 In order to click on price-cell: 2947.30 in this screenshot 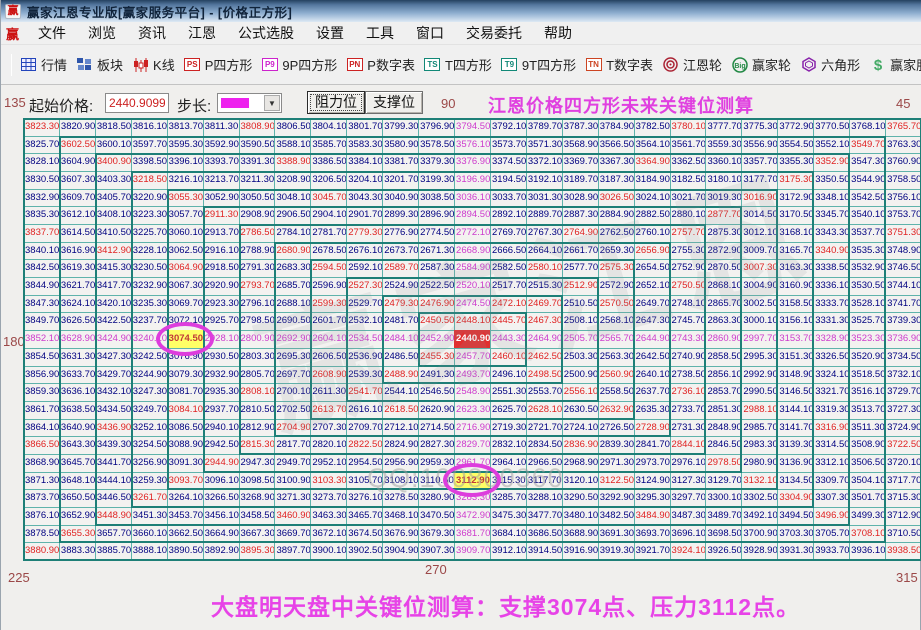, I will do `click(257, 463)`.